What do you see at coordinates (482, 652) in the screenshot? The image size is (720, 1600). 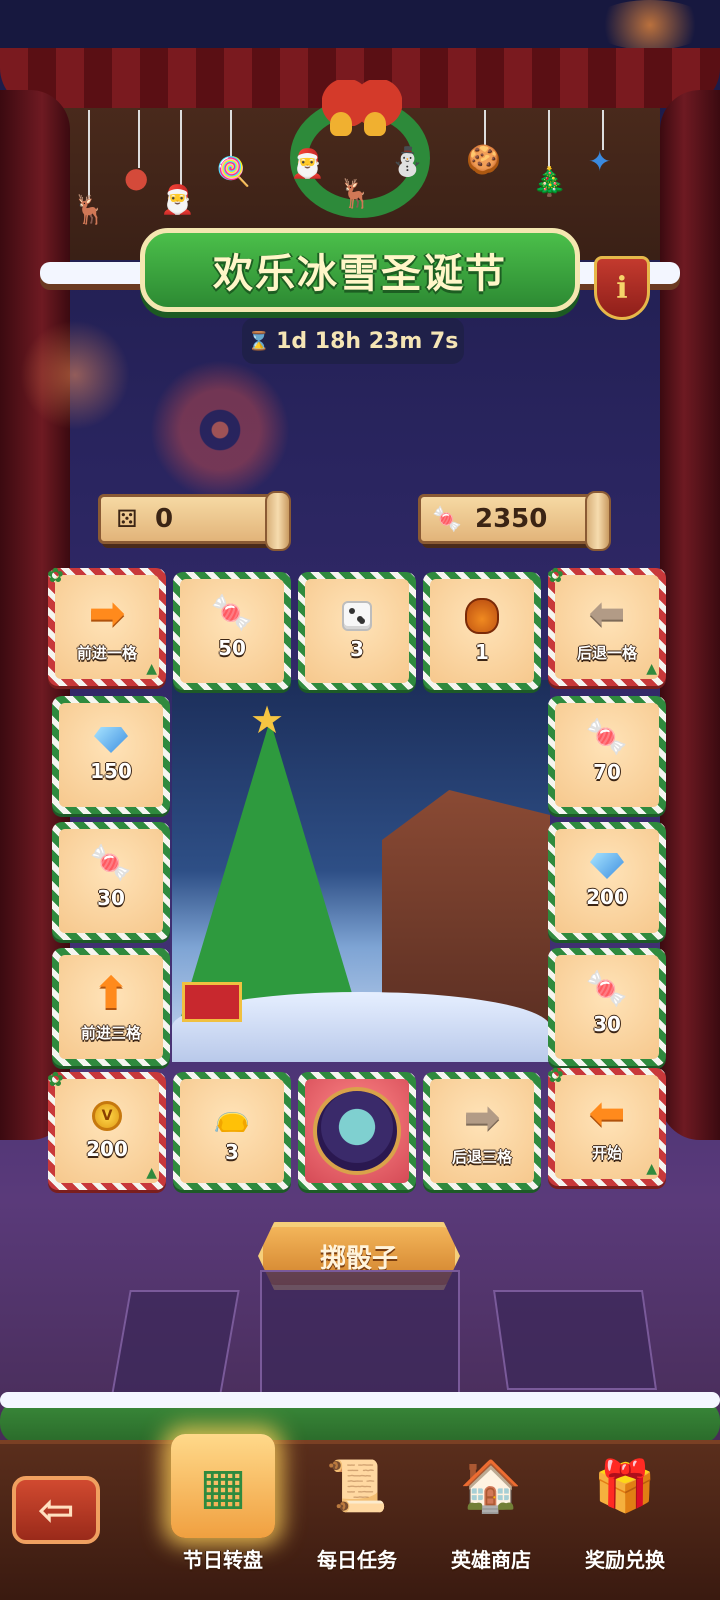 I see `tile-label: 1` at bounding box center [482, 652].